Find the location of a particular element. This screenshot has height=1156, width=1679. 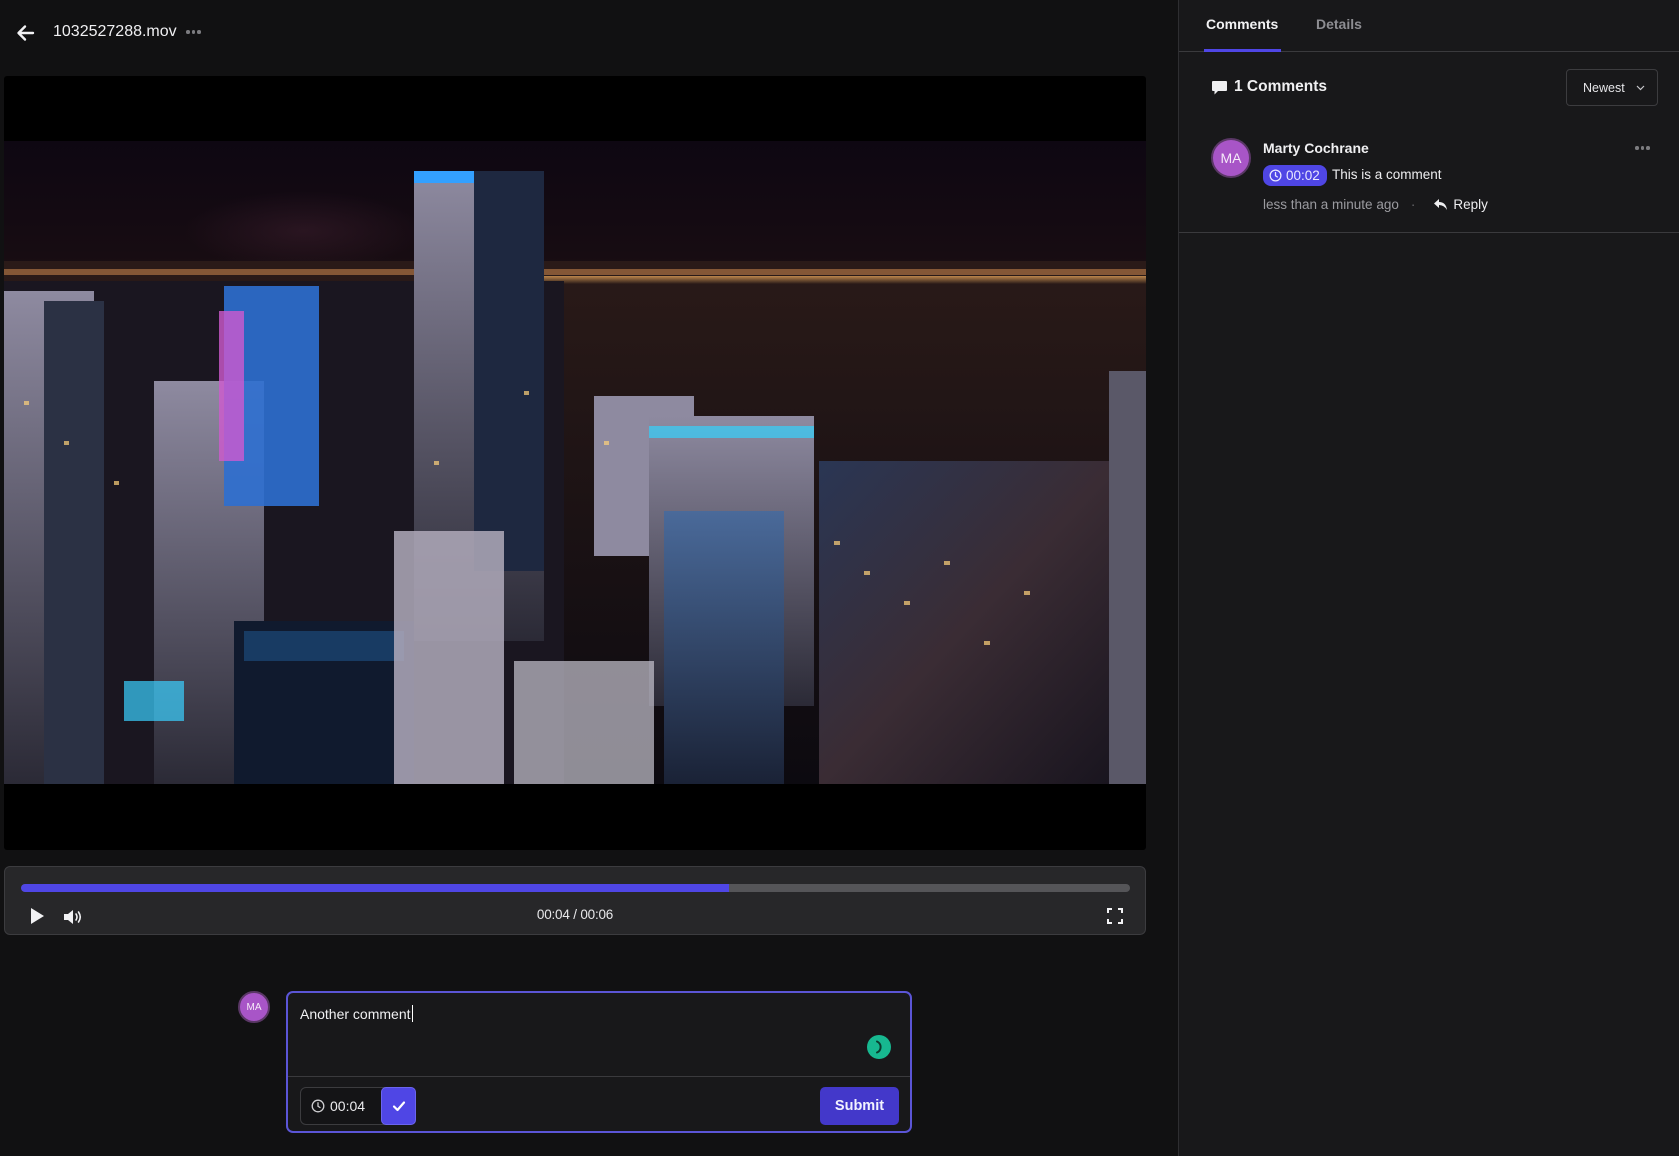

comment-relative-time: less than a minute ago is located at coordinates (1331, 204).